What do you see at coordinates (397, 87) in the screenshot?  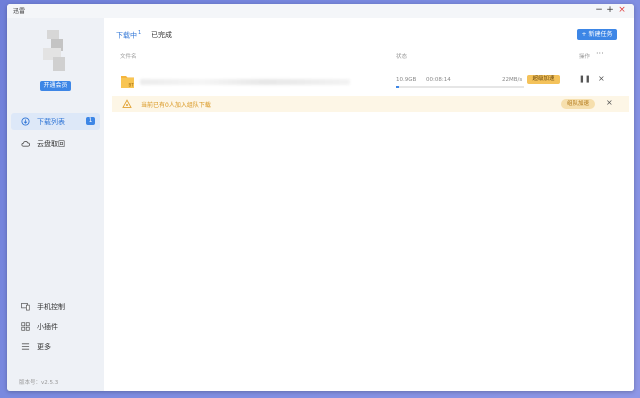 I see `progress-fill` at bounding box center [397, 87].